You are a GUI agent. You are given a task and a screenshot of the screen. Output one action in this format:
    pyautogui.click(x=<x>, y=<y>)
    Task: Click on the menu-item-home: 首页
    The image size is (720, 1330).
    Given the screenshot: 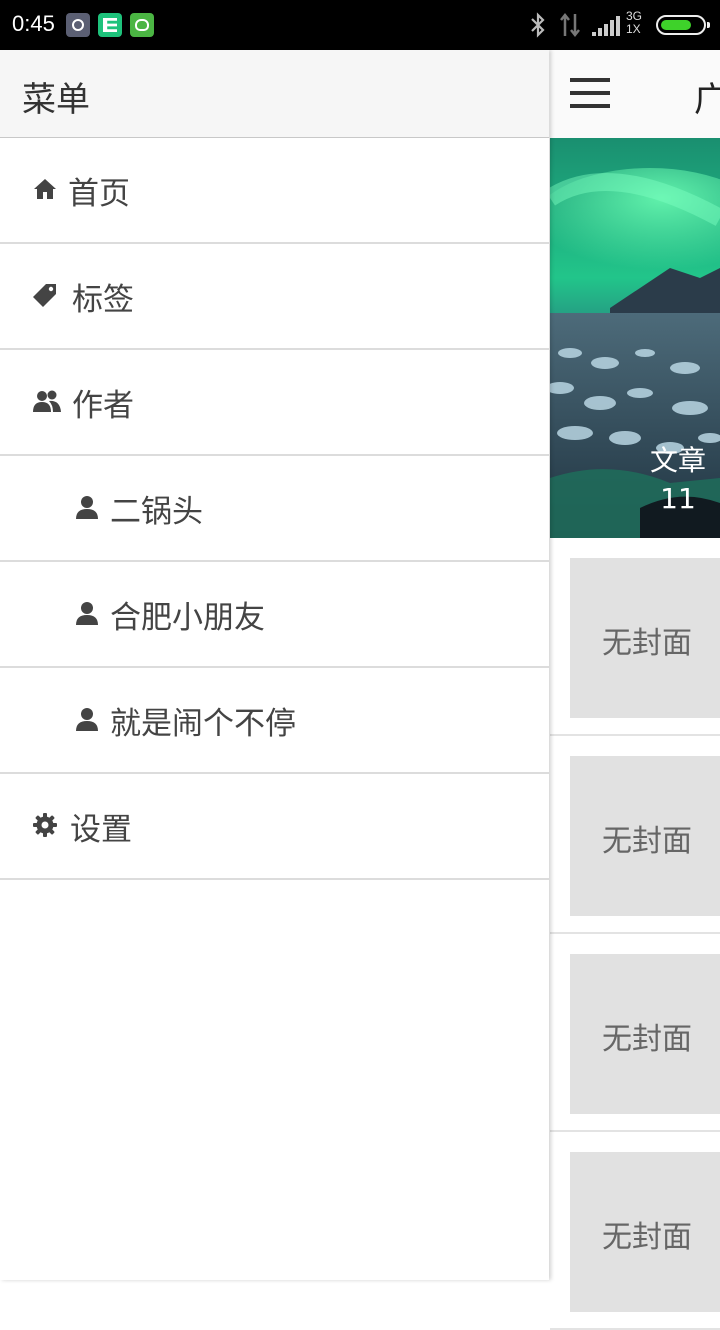 What is the action you would take?
    pyautogui.click(x=274, y=191)
    